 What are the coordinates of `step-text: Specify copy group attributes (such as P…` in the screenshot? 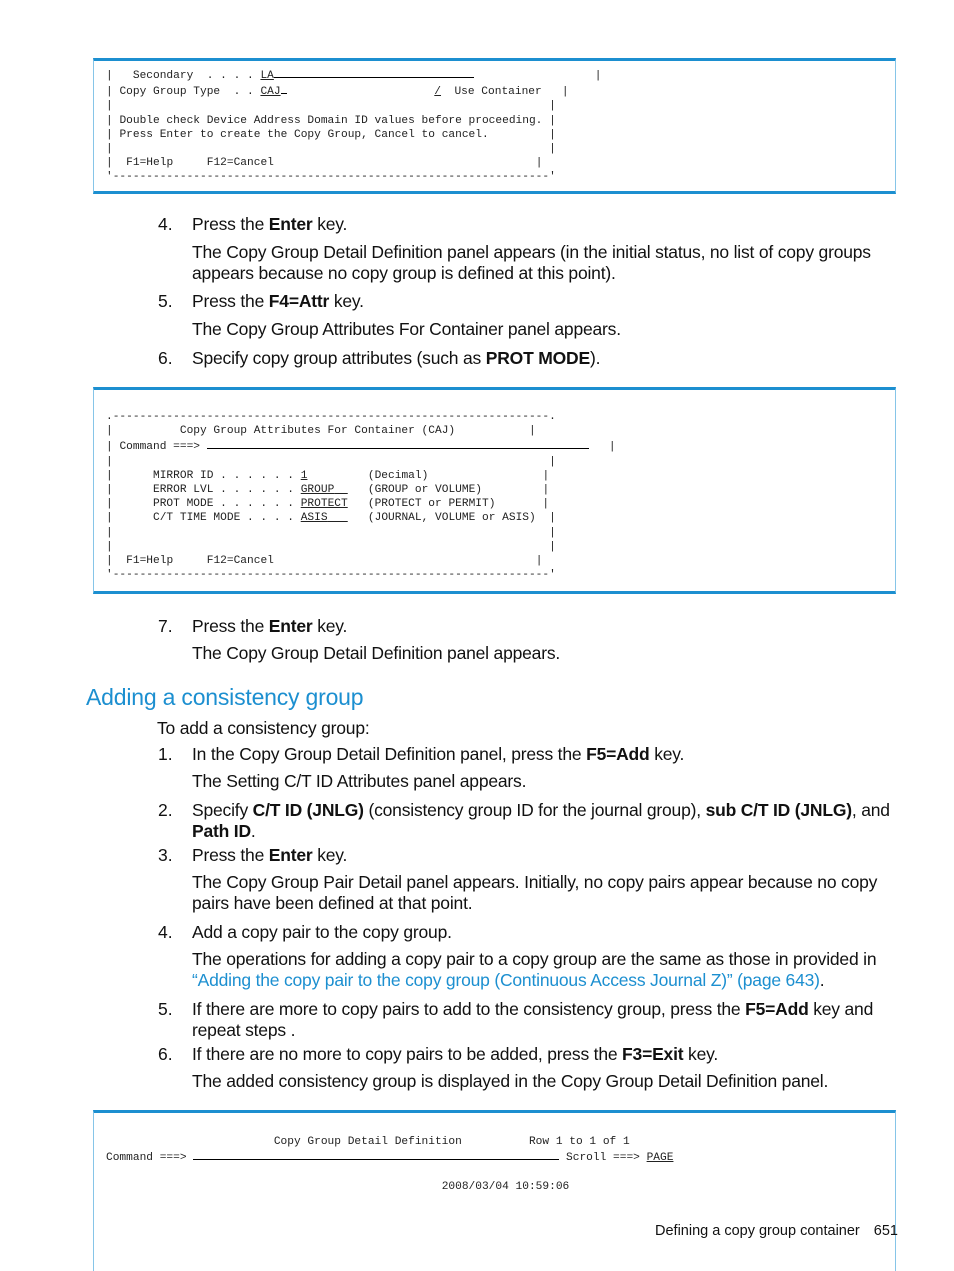 It's located at (396, 358).